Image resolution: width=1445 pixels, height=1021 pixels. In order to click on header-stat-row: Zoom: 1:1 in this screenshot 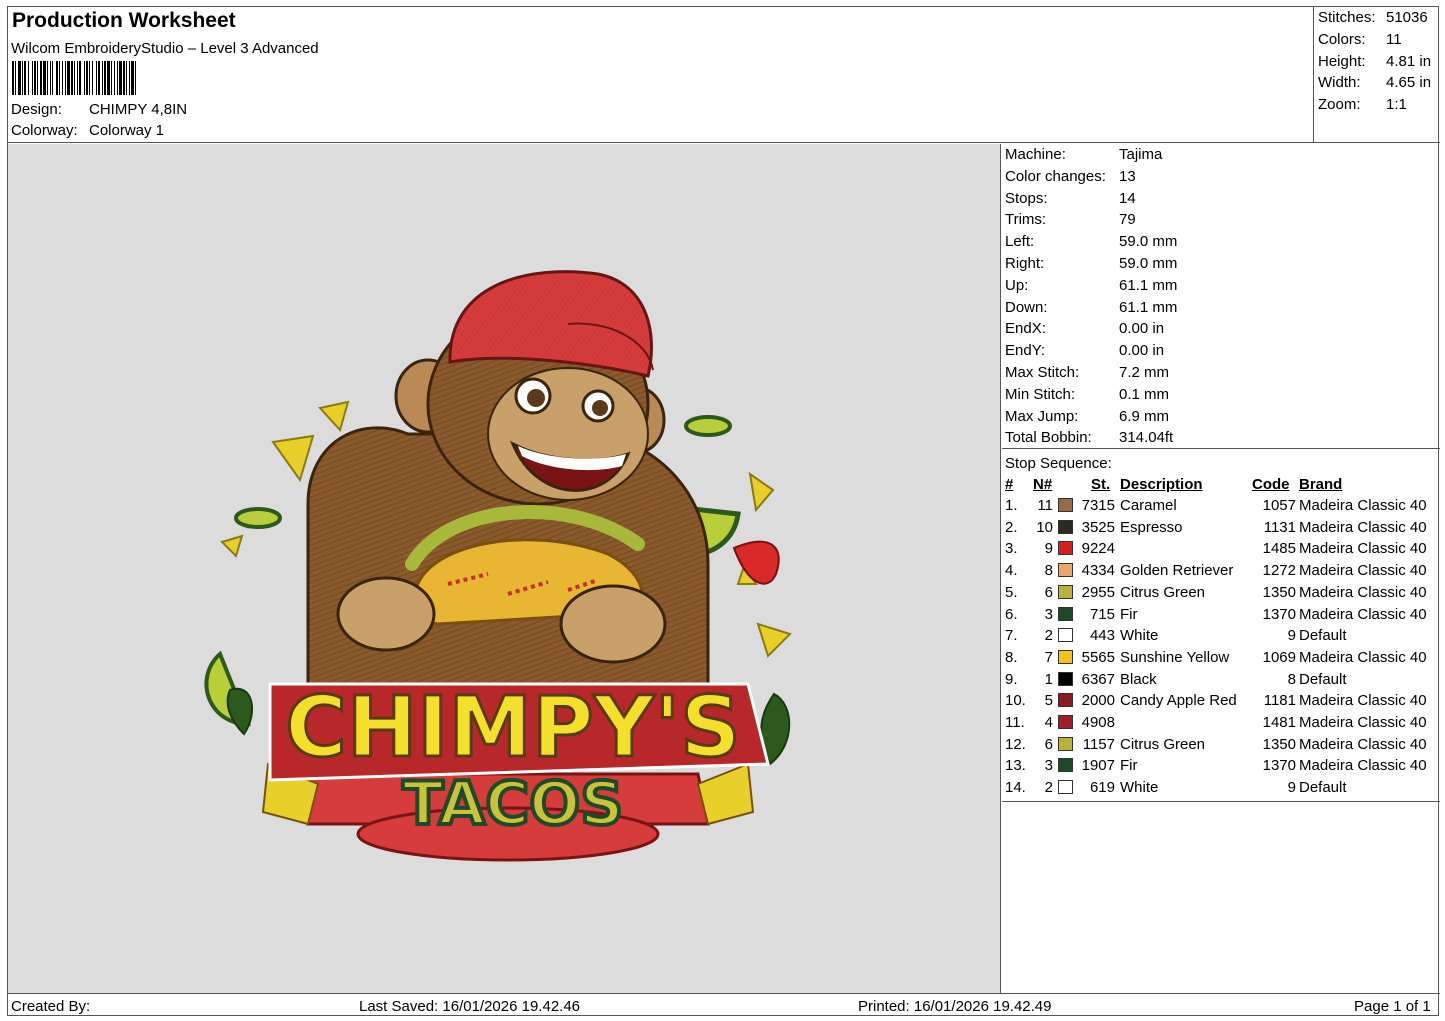, I will do `click(1379, 104)`.